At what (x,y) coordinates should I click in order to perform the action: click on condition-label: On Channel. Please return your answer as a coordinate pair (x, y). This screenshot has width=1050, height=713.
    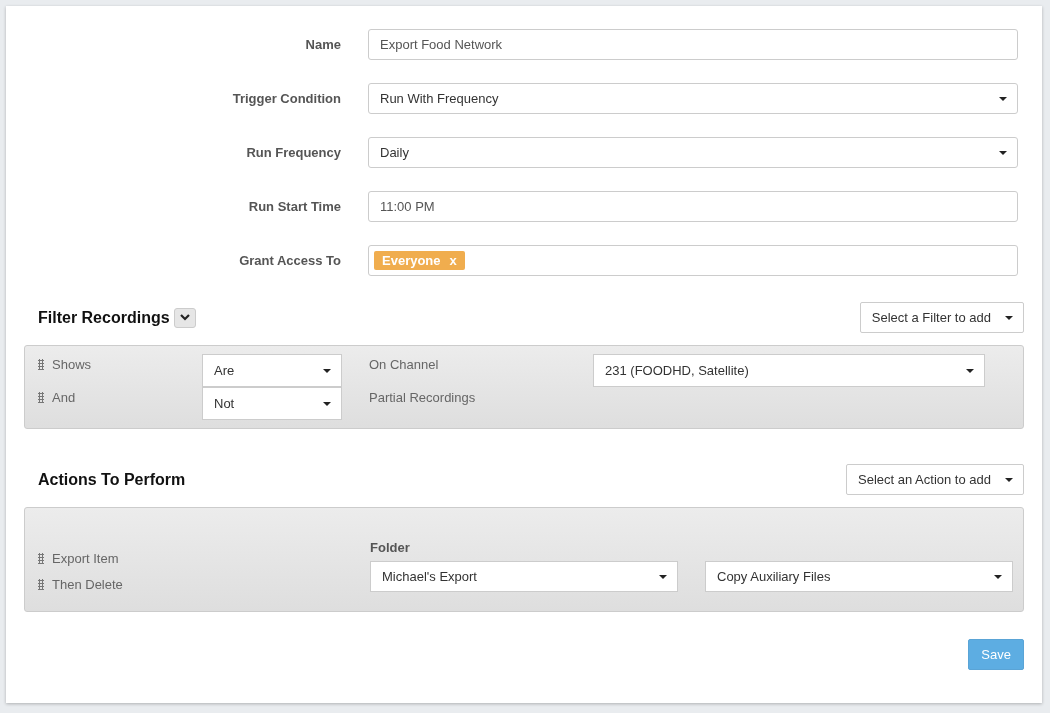
    Looking at the image, I should click on (404, 364).